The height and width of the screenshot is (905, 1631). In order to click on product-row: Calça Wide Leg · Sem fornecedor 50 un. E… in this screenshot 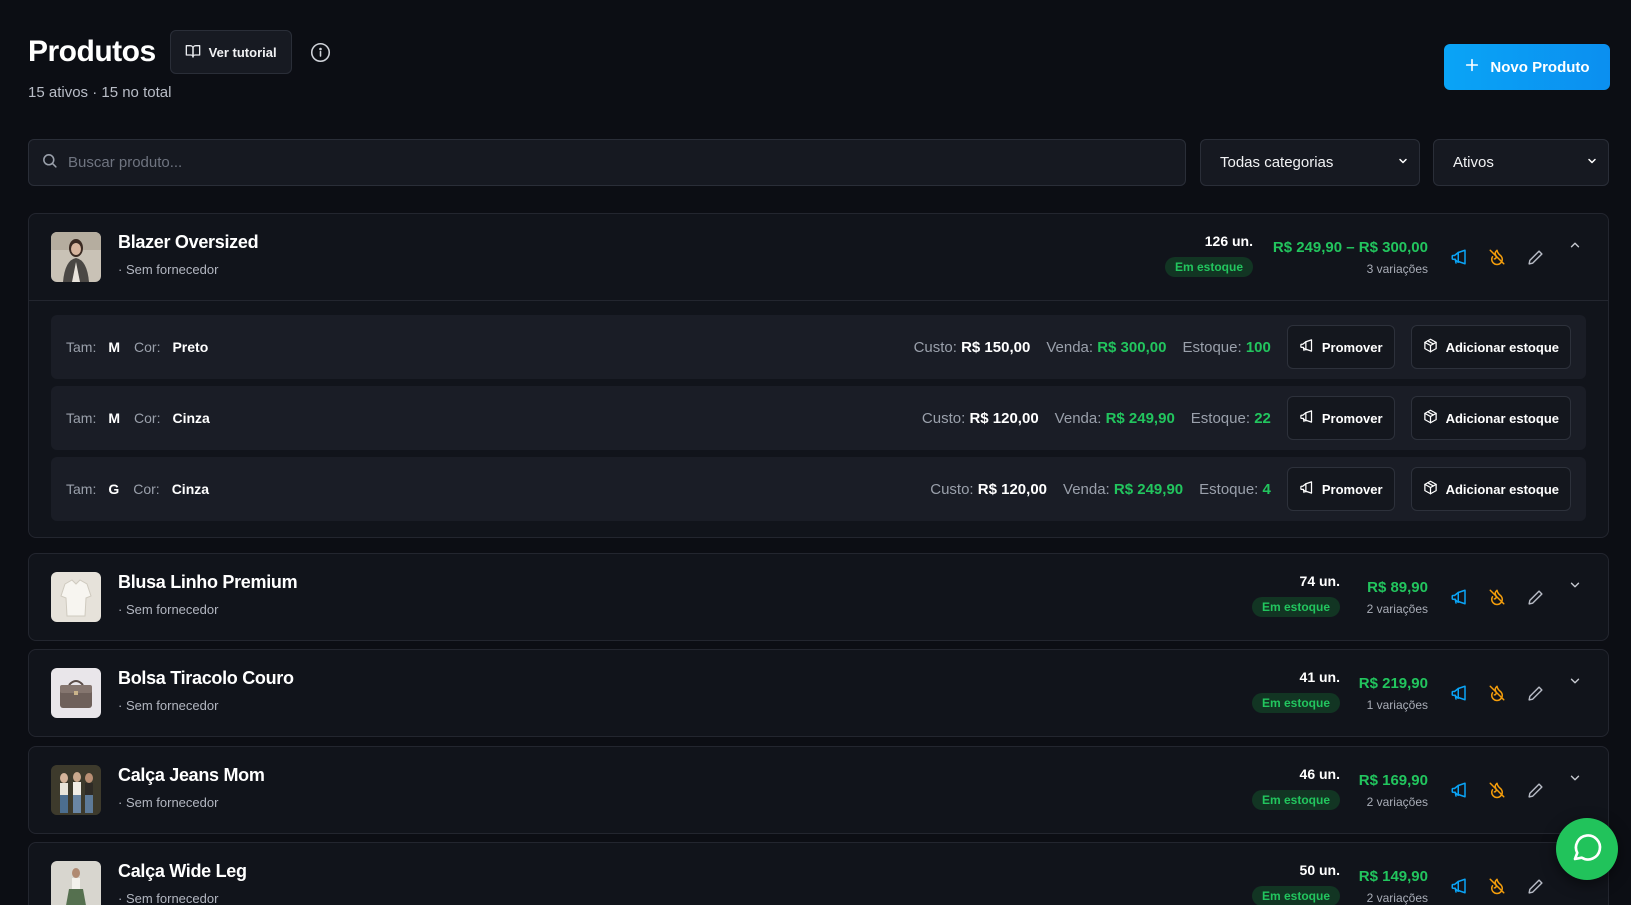, I will do `click(818, 874)`.